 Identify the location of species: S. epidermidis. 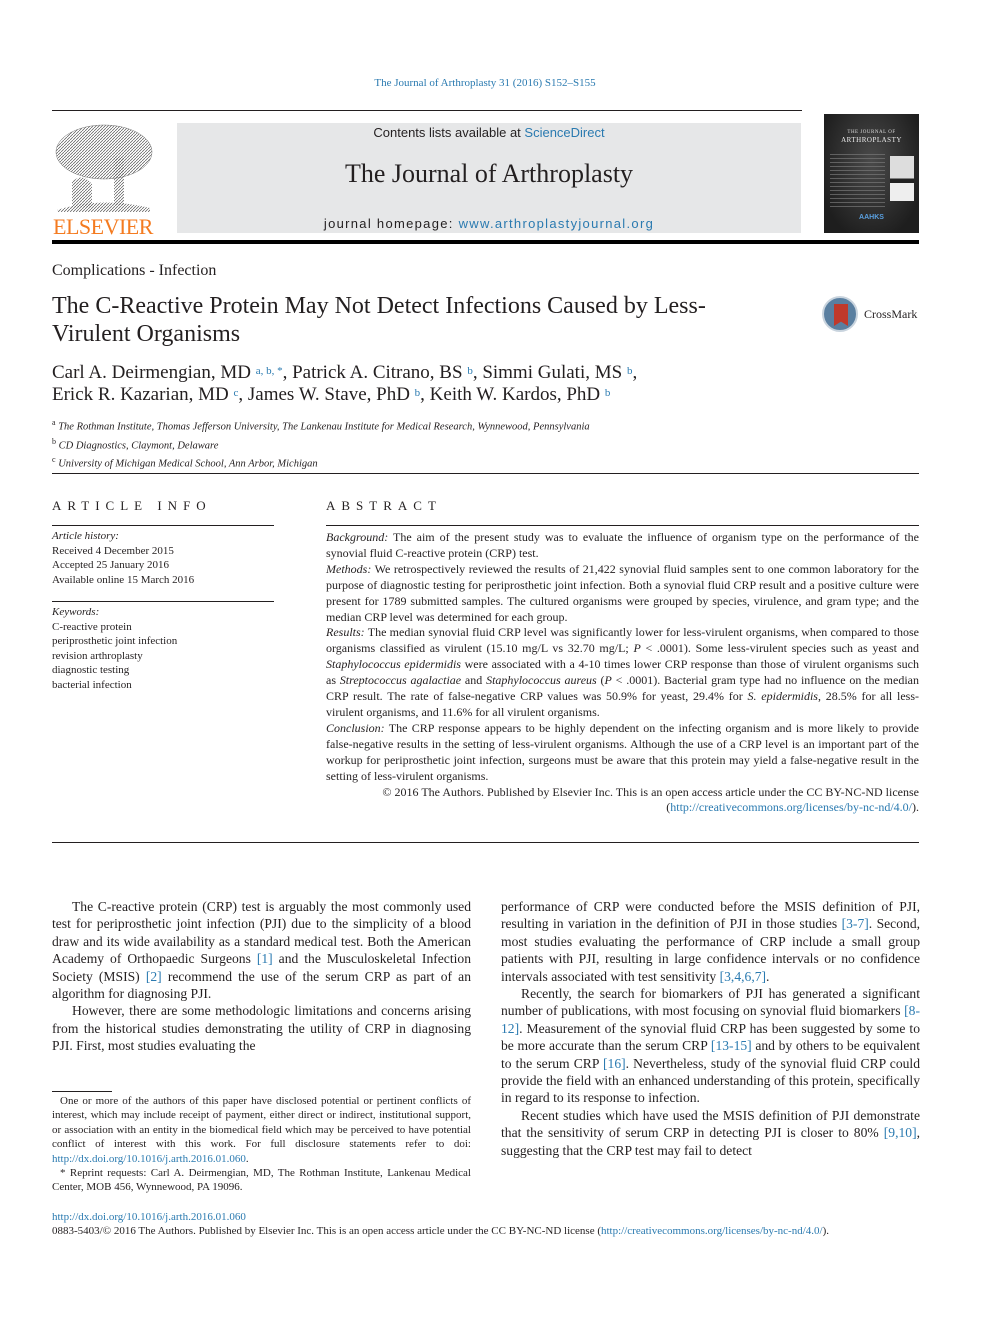
(782, 696).